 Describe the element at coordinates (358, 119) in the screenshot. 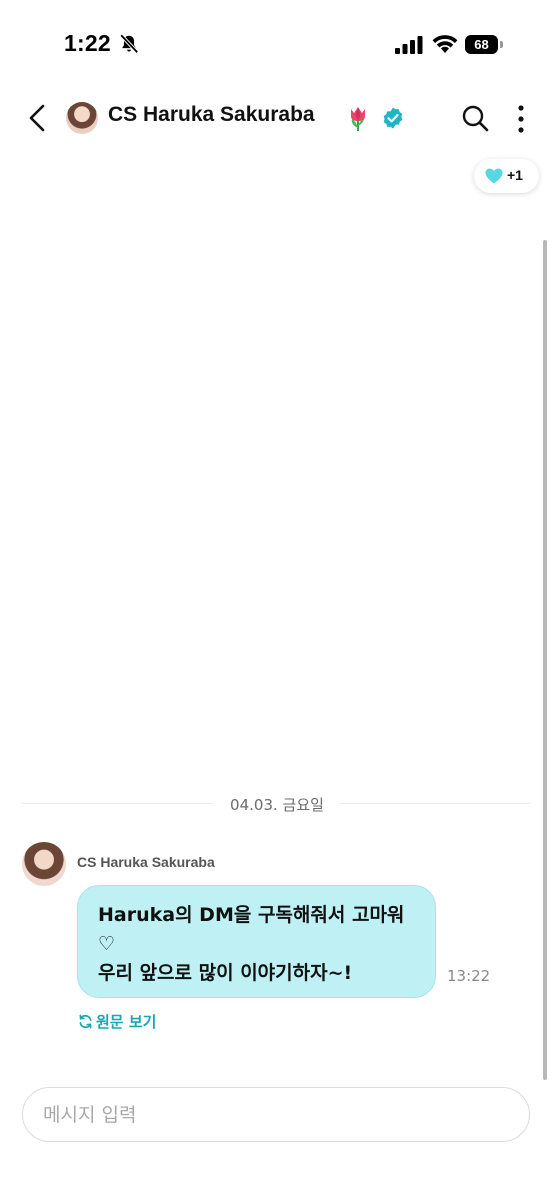

I see `tulip-icon` at that location.